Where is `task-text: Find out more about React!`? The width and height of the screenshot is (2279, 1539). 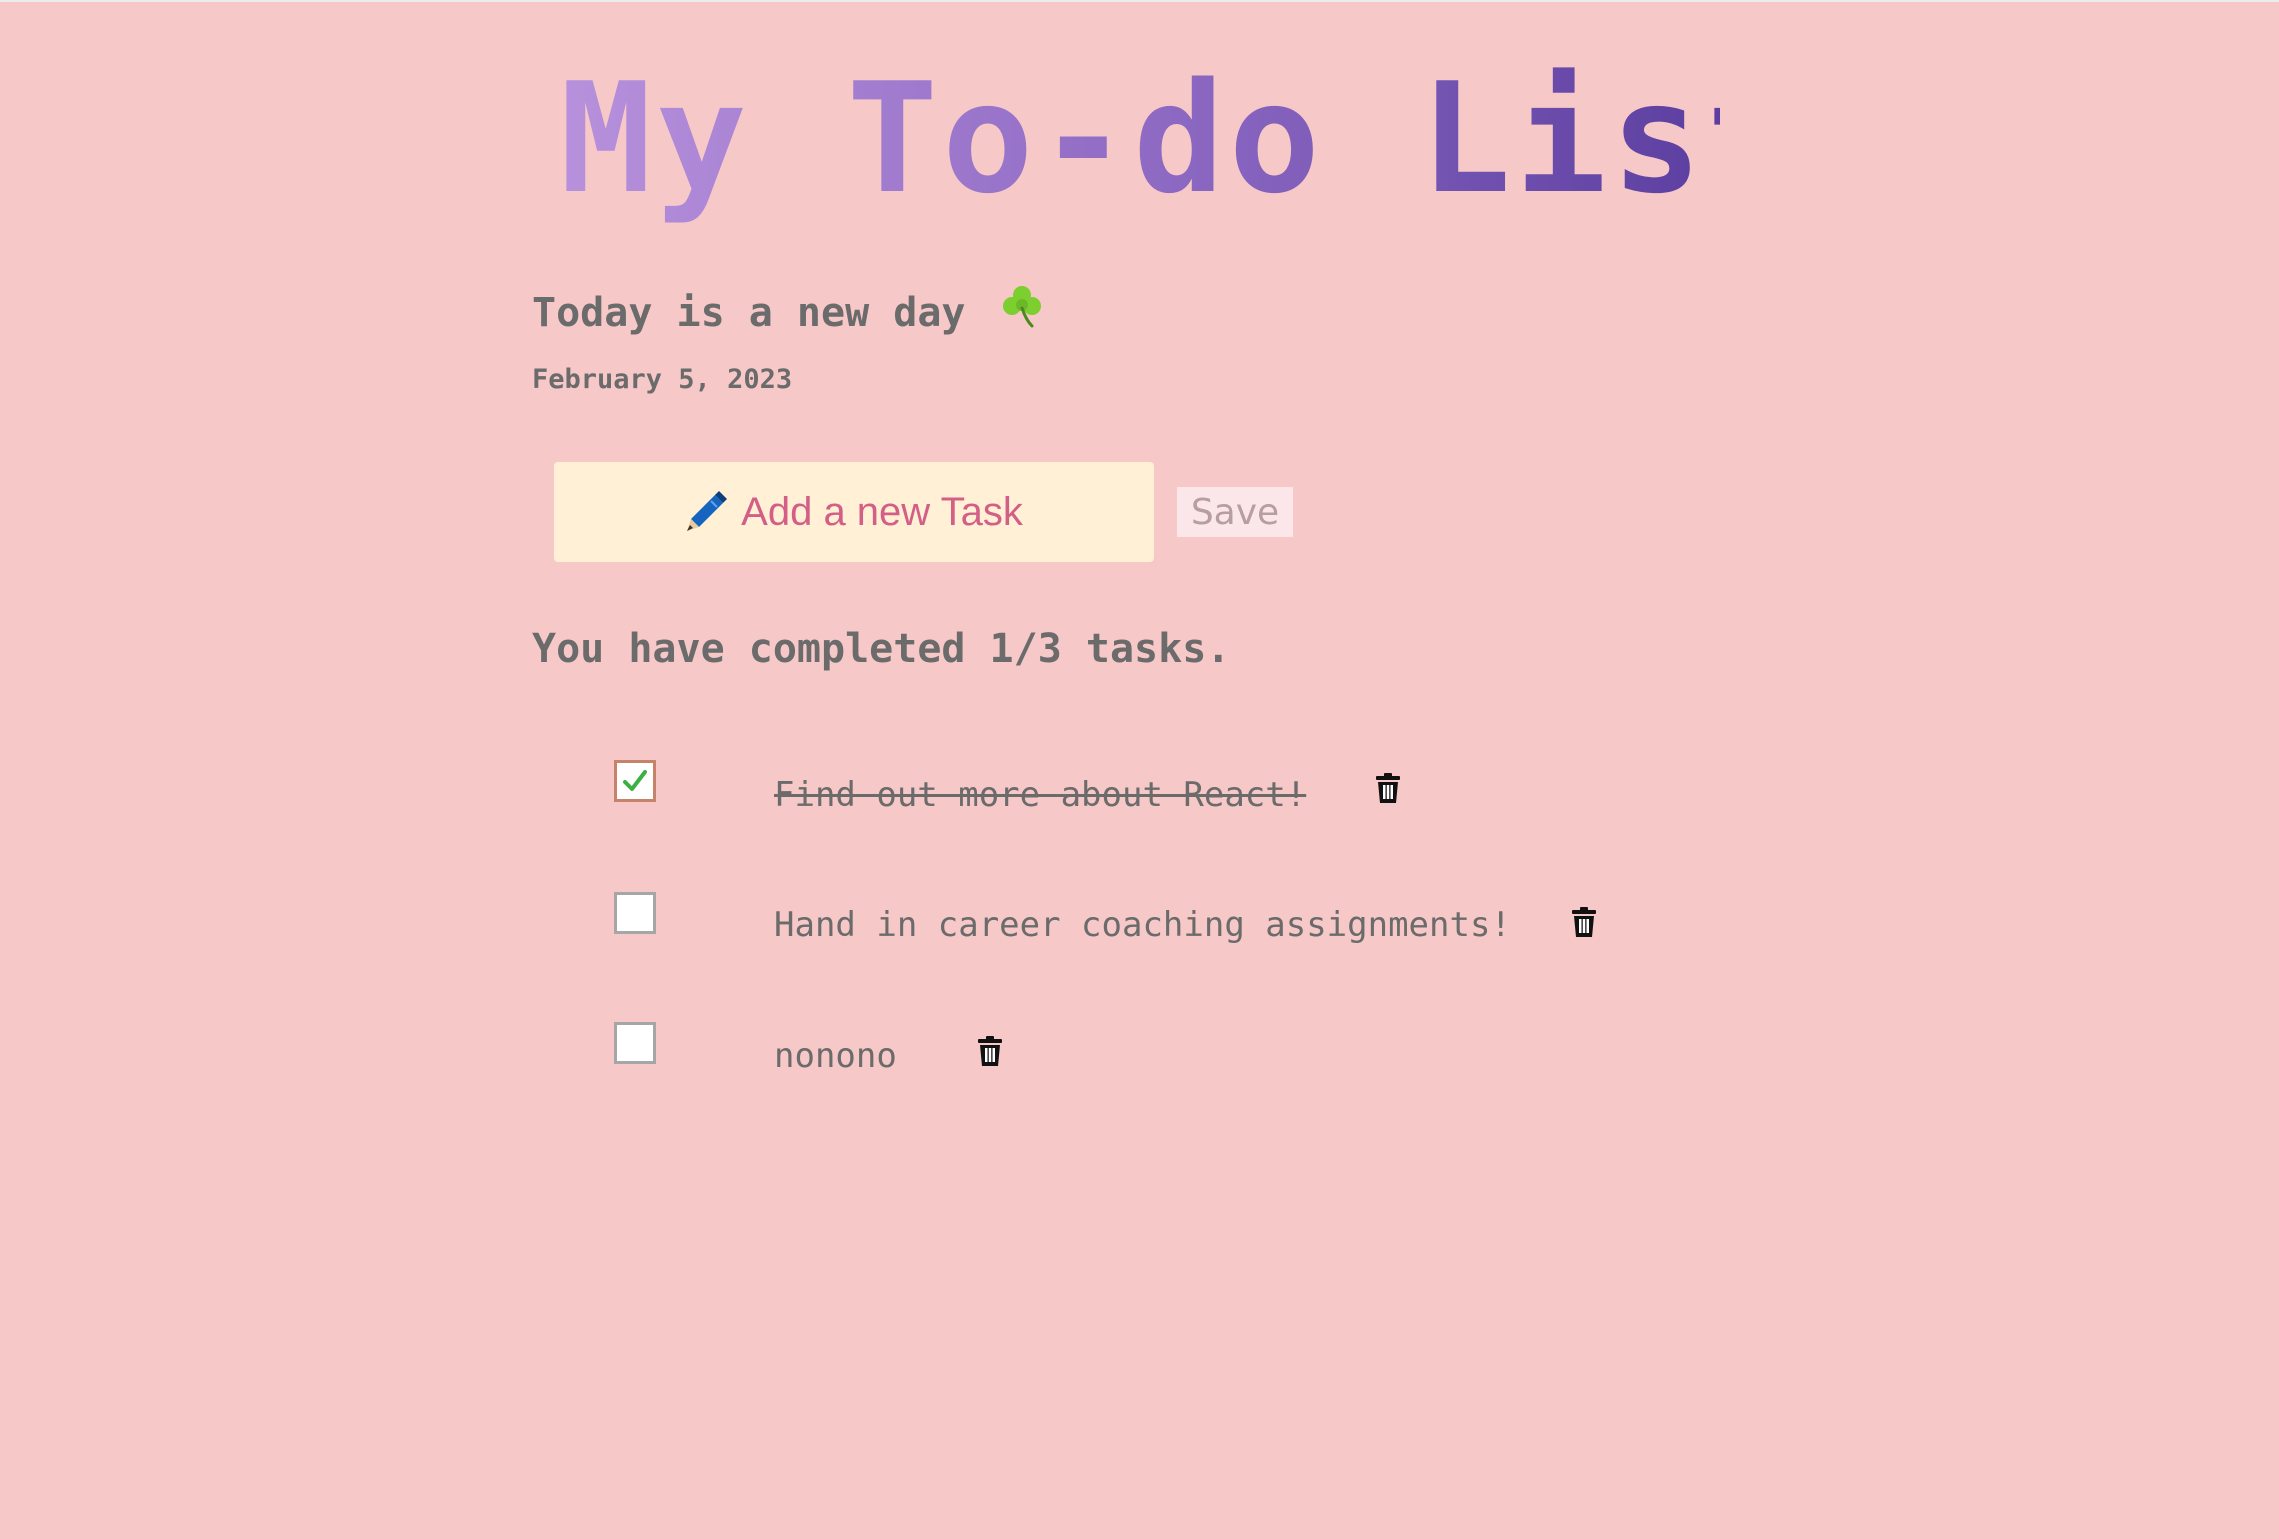 task-text: Find out more about React! is located at coordinates (1040, 795).